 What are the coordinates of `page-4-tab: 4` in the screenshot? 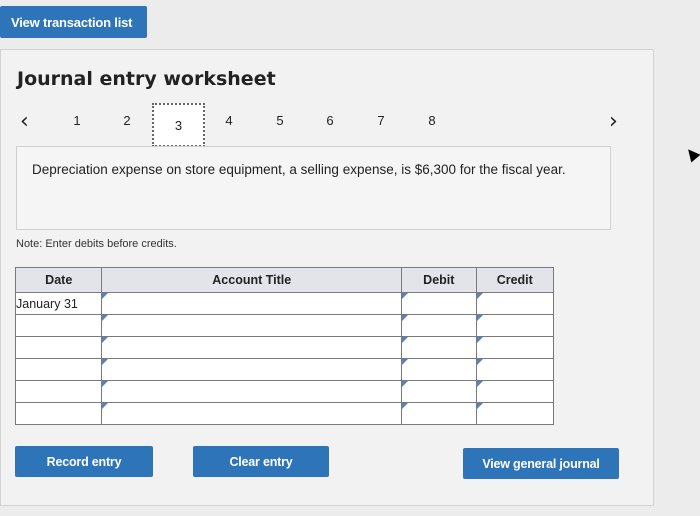 It's located at (229, 120).